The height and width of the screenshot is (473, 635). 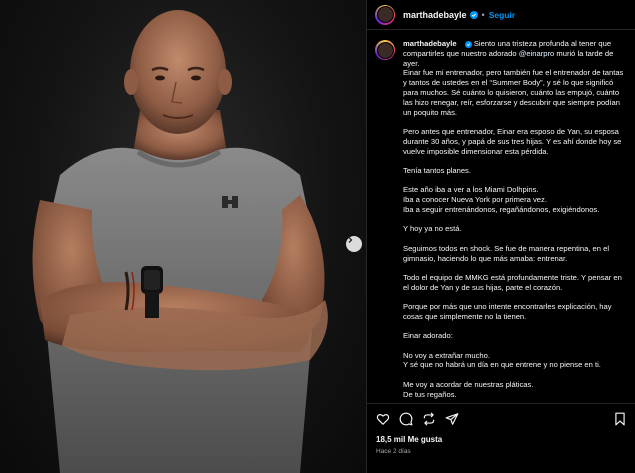 What do you see at coordinates (620, 419) in the screenshot?
I see `bookmark-icon` at bounding box center [620, 419].